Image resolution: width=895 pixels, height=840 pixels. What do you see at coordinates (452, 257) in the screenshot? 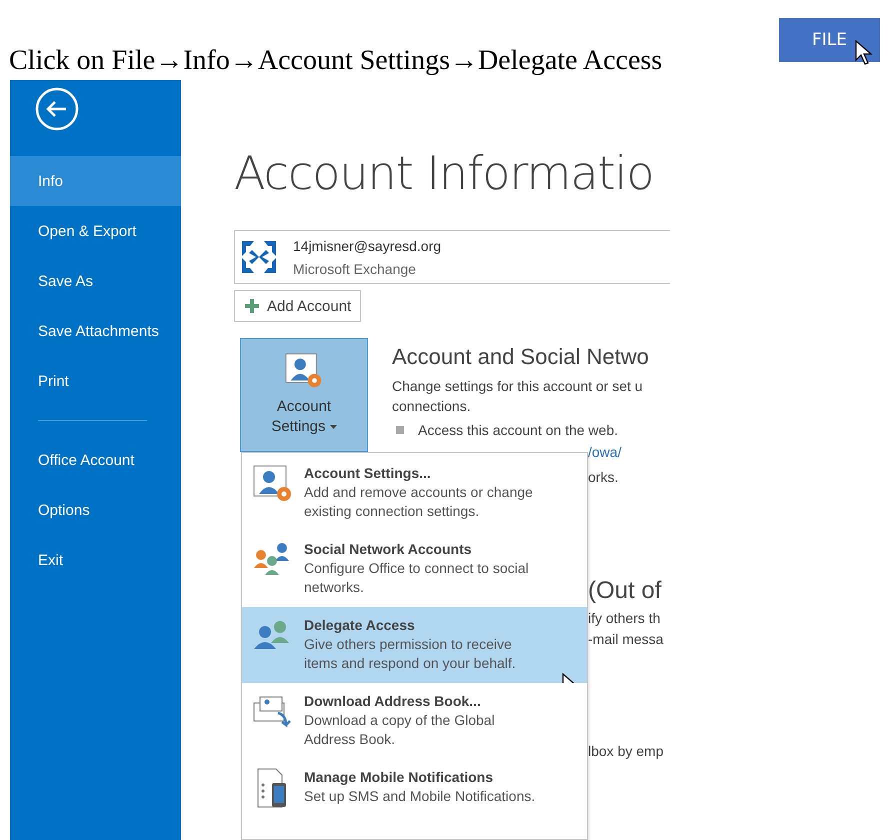
I see `account-card: 14jmisner@sayresd.org Microsoft Exchange` at bounding box center [452, 257].